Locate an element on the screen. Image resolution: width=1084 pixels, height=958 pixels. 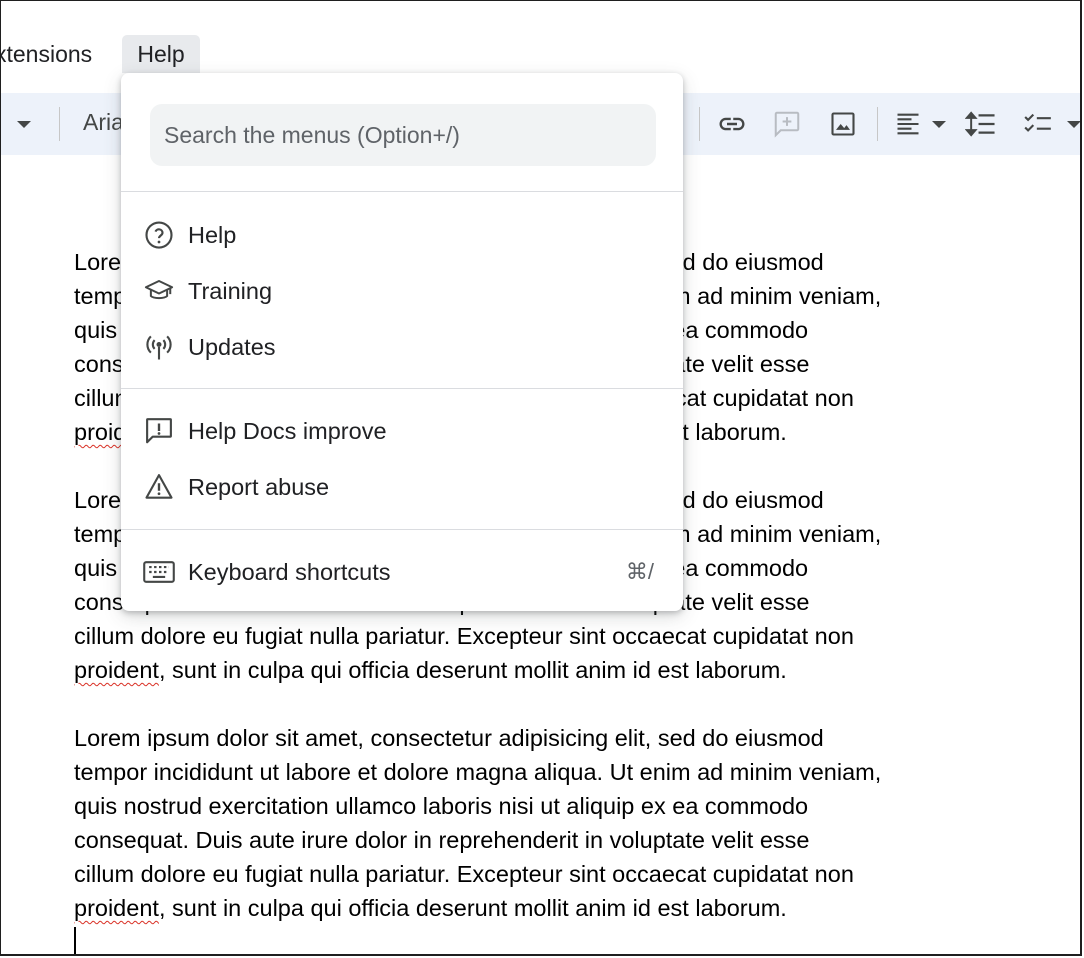
font-family-select: Aria is located at coordinates (103, 122).